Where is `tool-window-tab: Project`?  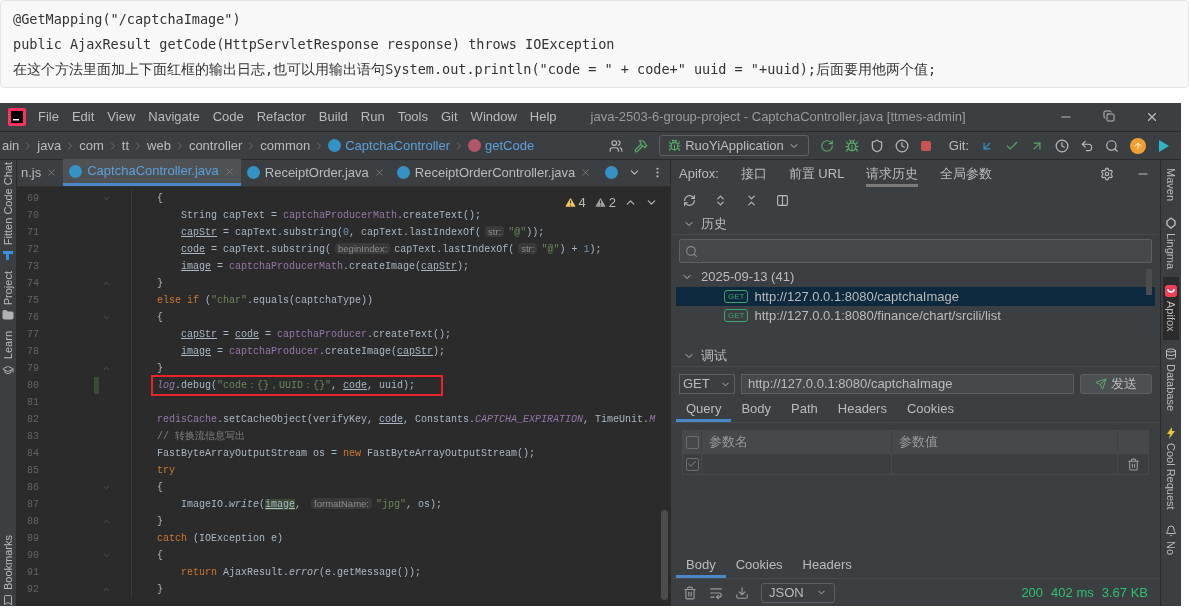
tool-window-tab: Project is located at coordinates (8, 288).